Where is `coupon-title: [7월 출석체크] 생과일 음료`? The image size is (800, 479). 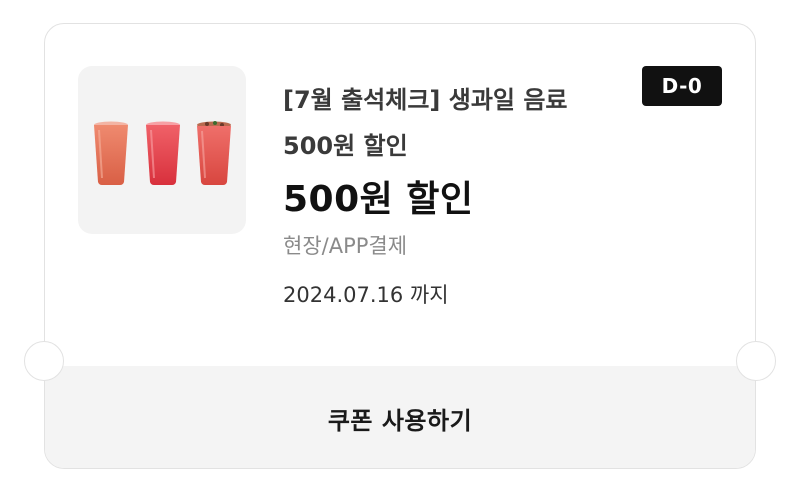 coupon-title: [7월 출석체크] 생과일 음료 is located at coordinates (425, 100).